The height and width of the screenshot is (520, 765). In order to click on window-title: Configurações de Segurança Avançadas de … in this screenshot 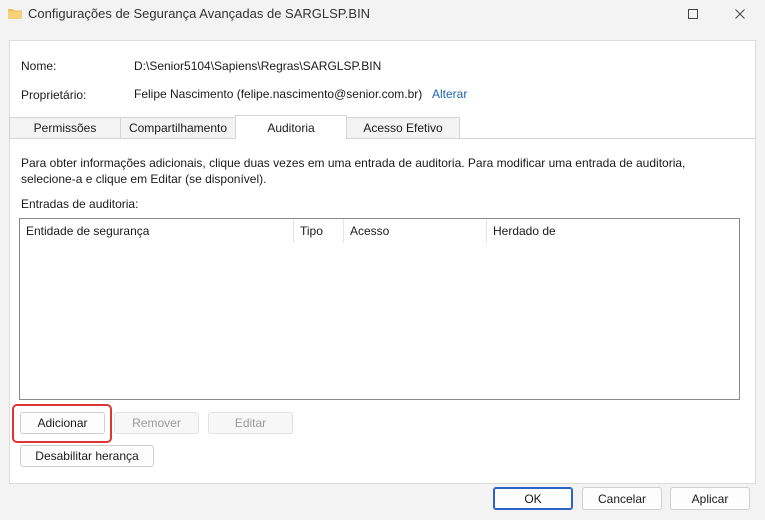, I will do `click(199, 13)`.